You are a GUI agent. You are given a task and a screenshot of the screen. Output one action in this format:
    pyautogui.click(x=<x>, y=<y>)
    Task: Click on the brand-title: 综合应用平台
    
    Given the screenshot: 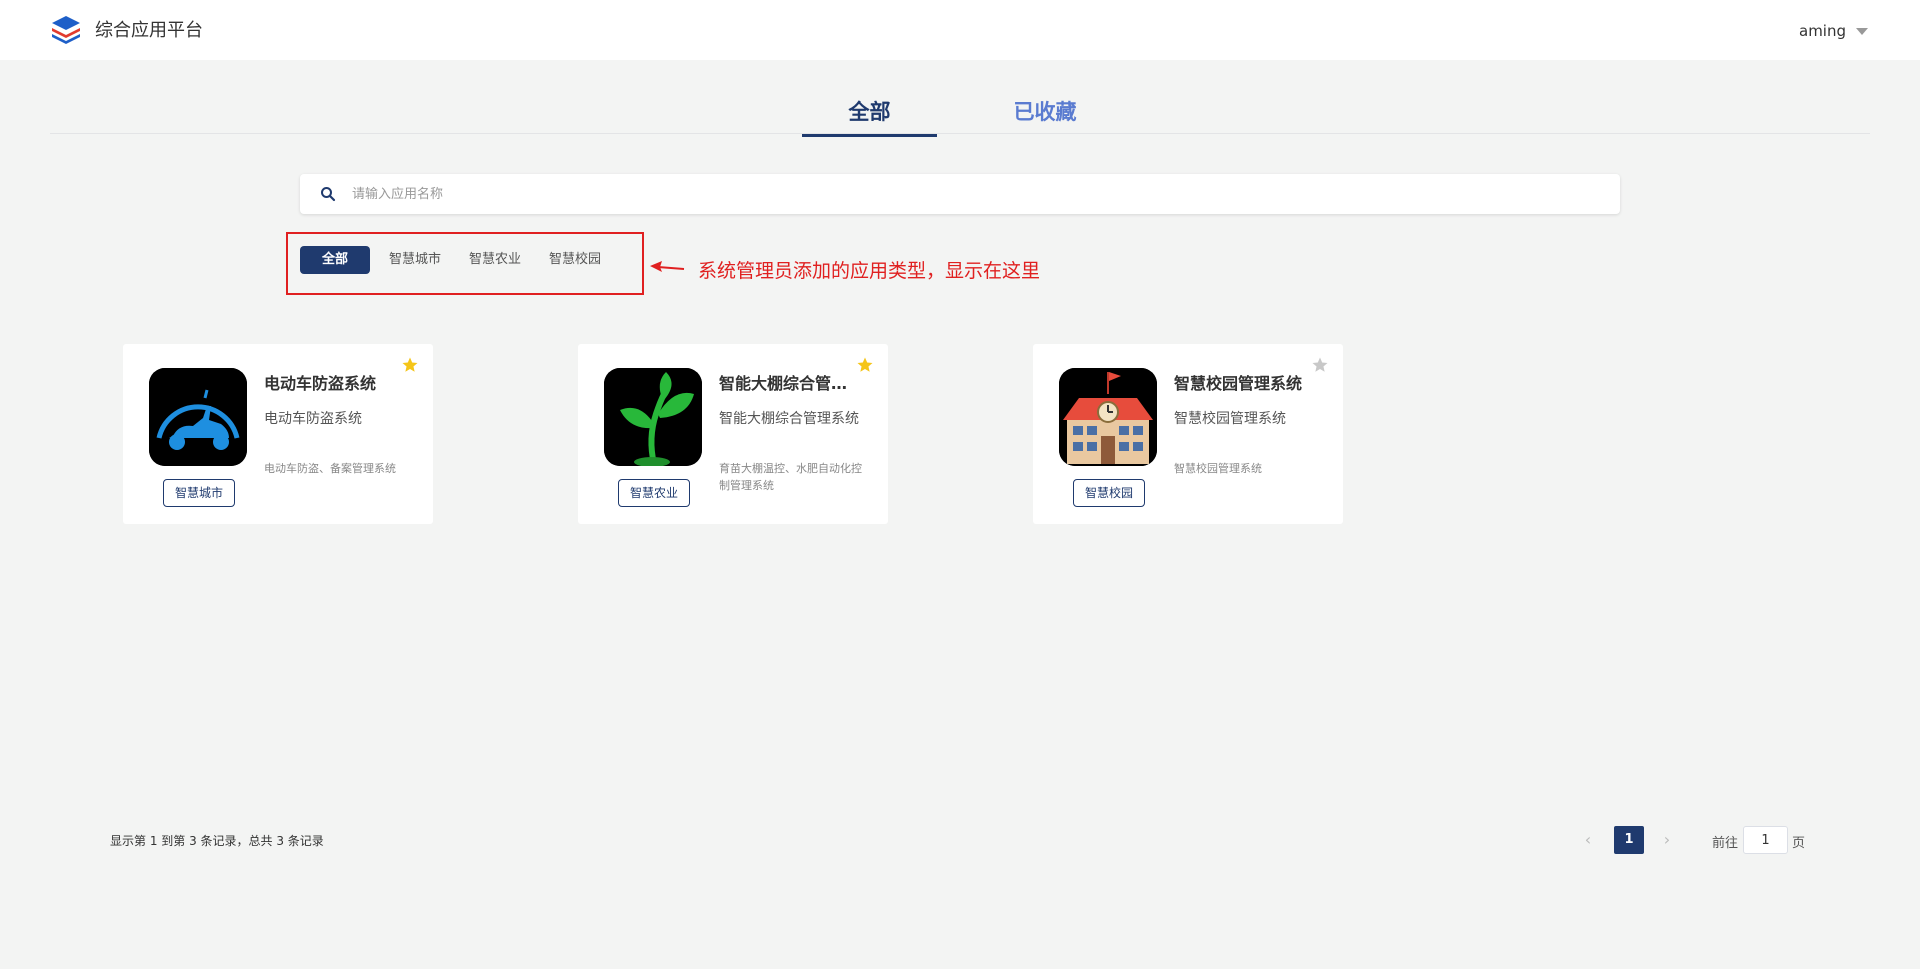 What is the action you would take?
    pyautogui.click(x=149, y=30)
    